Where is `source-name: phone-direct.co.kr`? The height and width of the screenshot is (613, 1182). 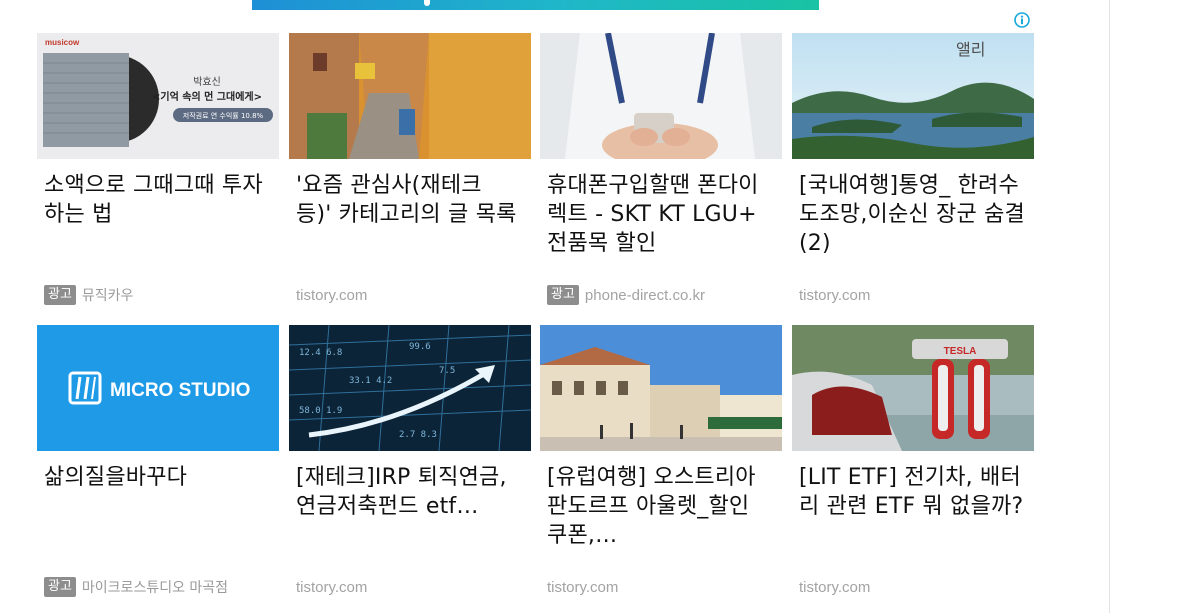 source-name: phone-direct.co.kr is located at coordinates (644, 295).